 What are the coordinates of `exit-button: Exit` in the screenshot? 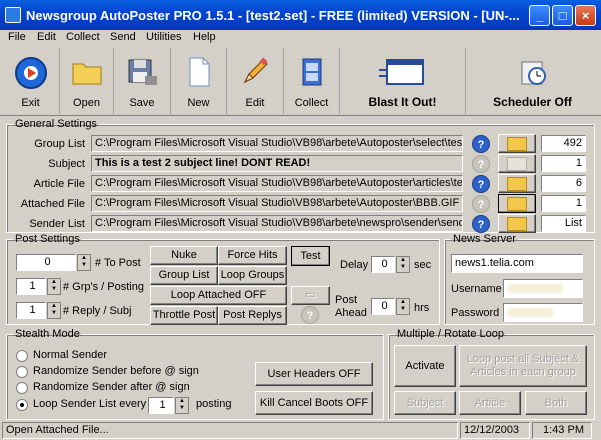 It's located at (31, 81).